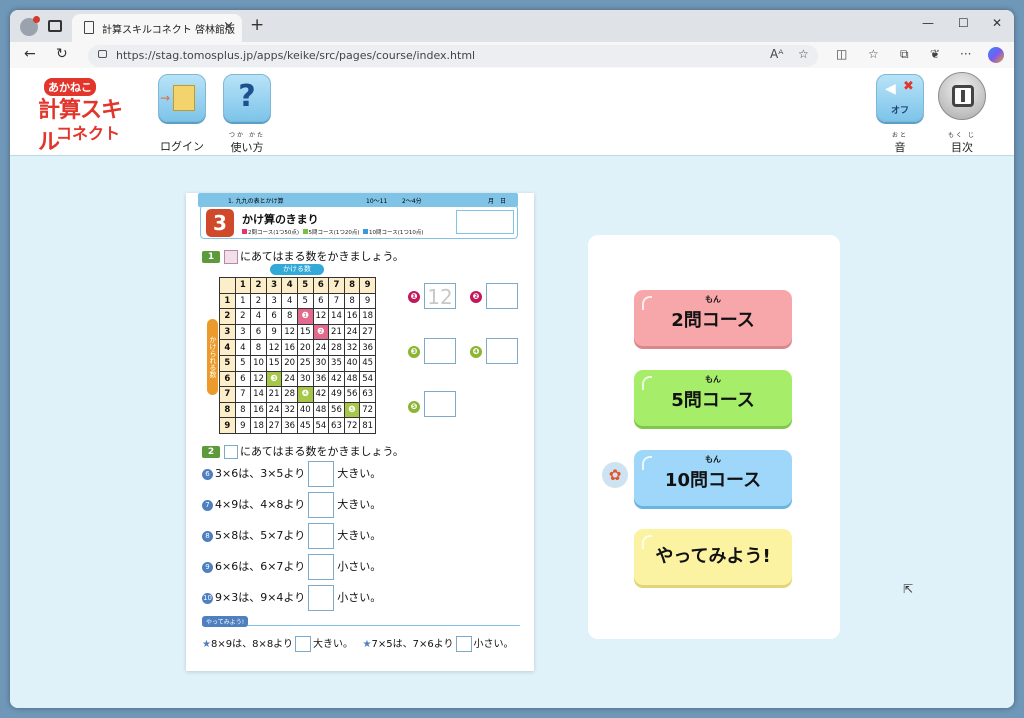 This screenshot has width=1024, height=718. I want to click on app-logo: あかねこ 計算スキル コネクト, so click(88, 116).